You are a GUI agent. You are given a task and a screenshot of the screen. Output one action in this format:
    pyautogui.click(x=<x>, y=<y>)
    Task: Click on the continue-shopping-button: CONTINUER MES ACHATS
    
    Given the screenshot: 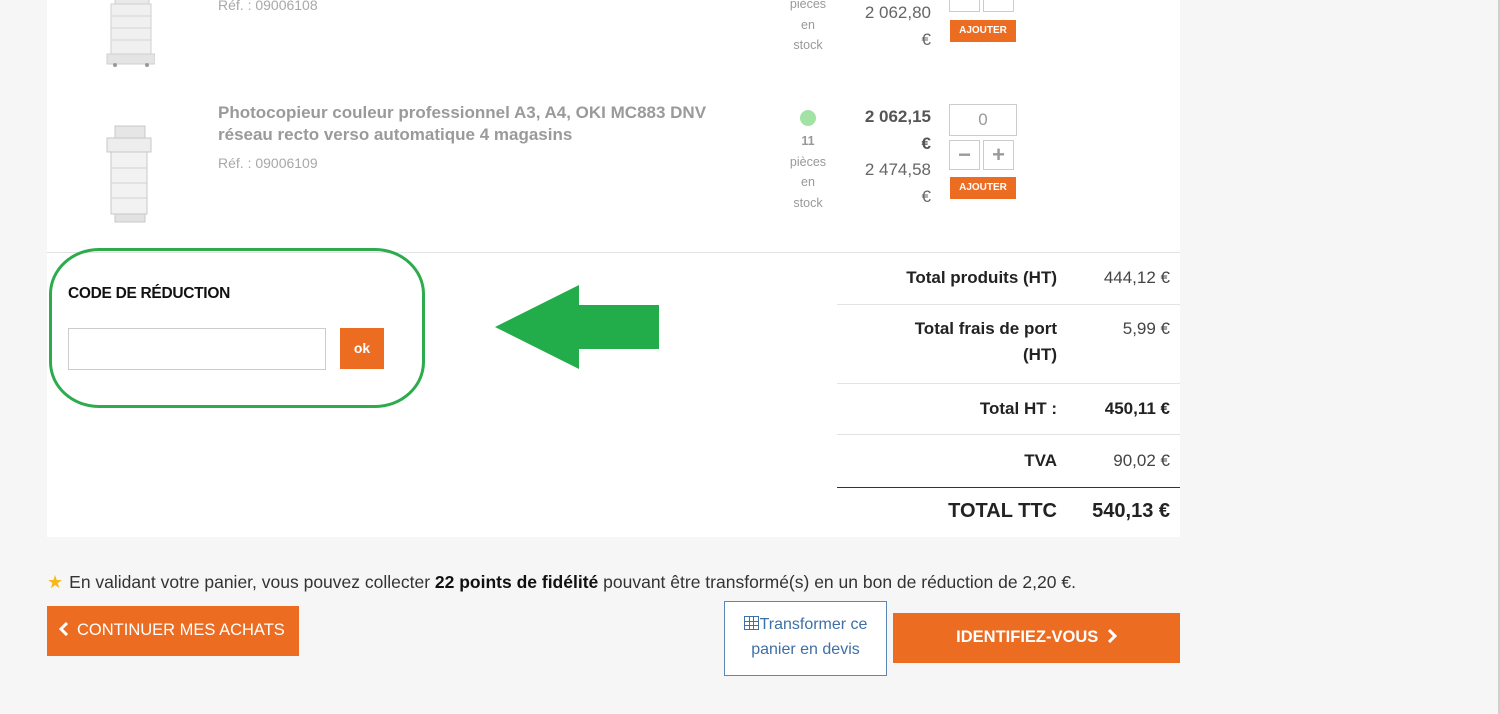 What is the action you would take?
    pyautogui.click(x=173, y=631)
    